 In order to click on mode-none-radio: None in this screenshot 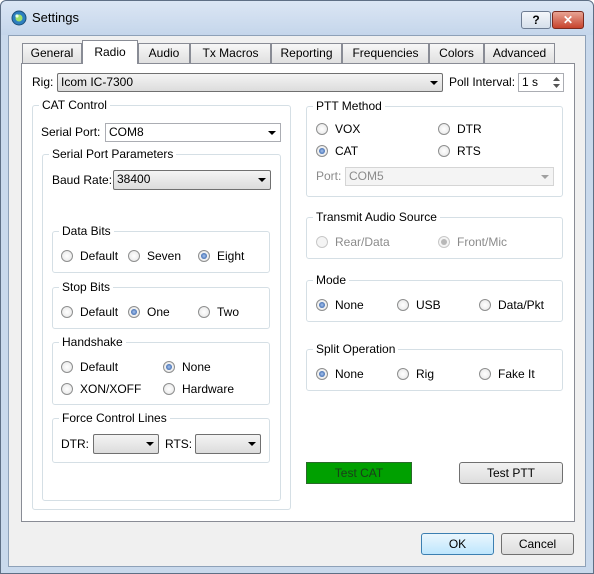, I will do `click(346, 305)`.